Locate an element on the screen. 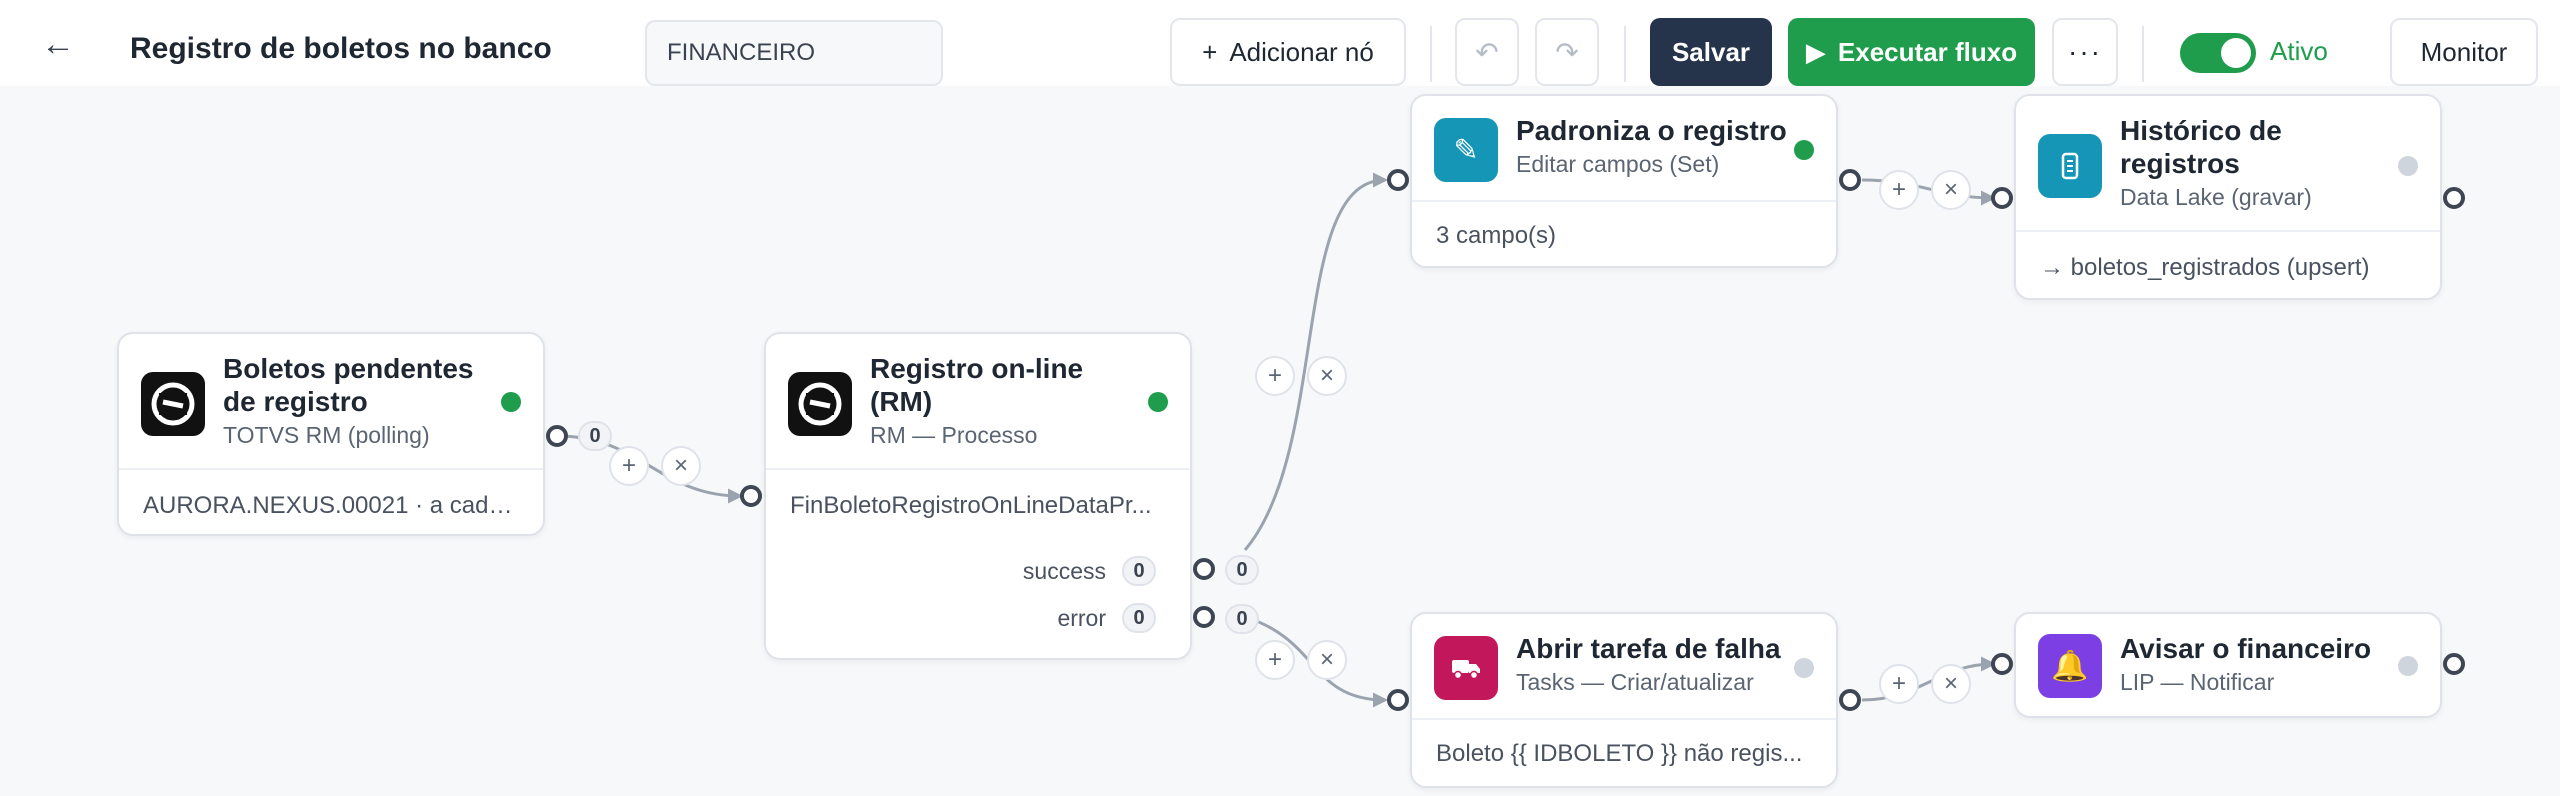 The image size is (2560, 796). node-title: Padroniza o registro is located at coordinates (1651, 130).